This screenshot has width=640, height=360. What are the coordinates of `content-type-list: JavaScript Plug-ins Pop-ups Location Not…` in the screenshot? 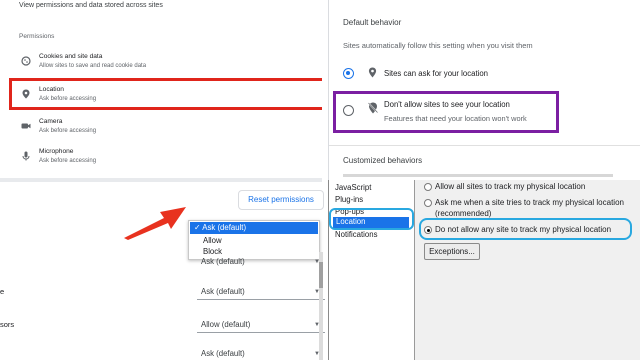 It's located at (372, 270).